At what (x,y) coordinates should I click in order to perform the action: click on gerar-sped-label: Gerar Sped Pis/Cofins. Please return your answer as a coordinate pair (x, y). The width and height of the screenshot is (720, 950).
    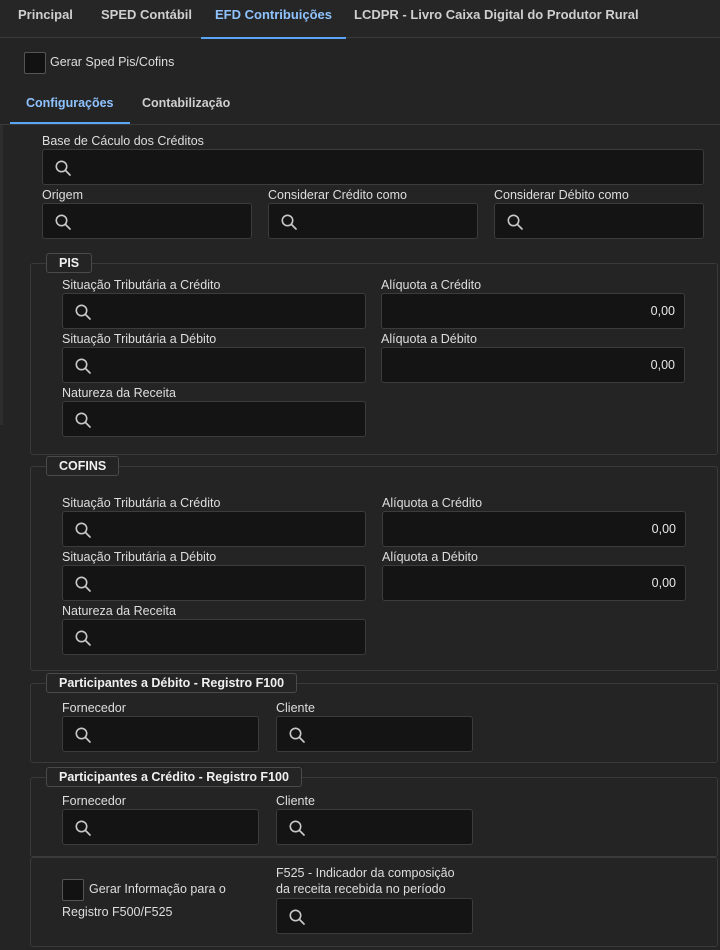
    Looking at the image, I should click on (112, 62).